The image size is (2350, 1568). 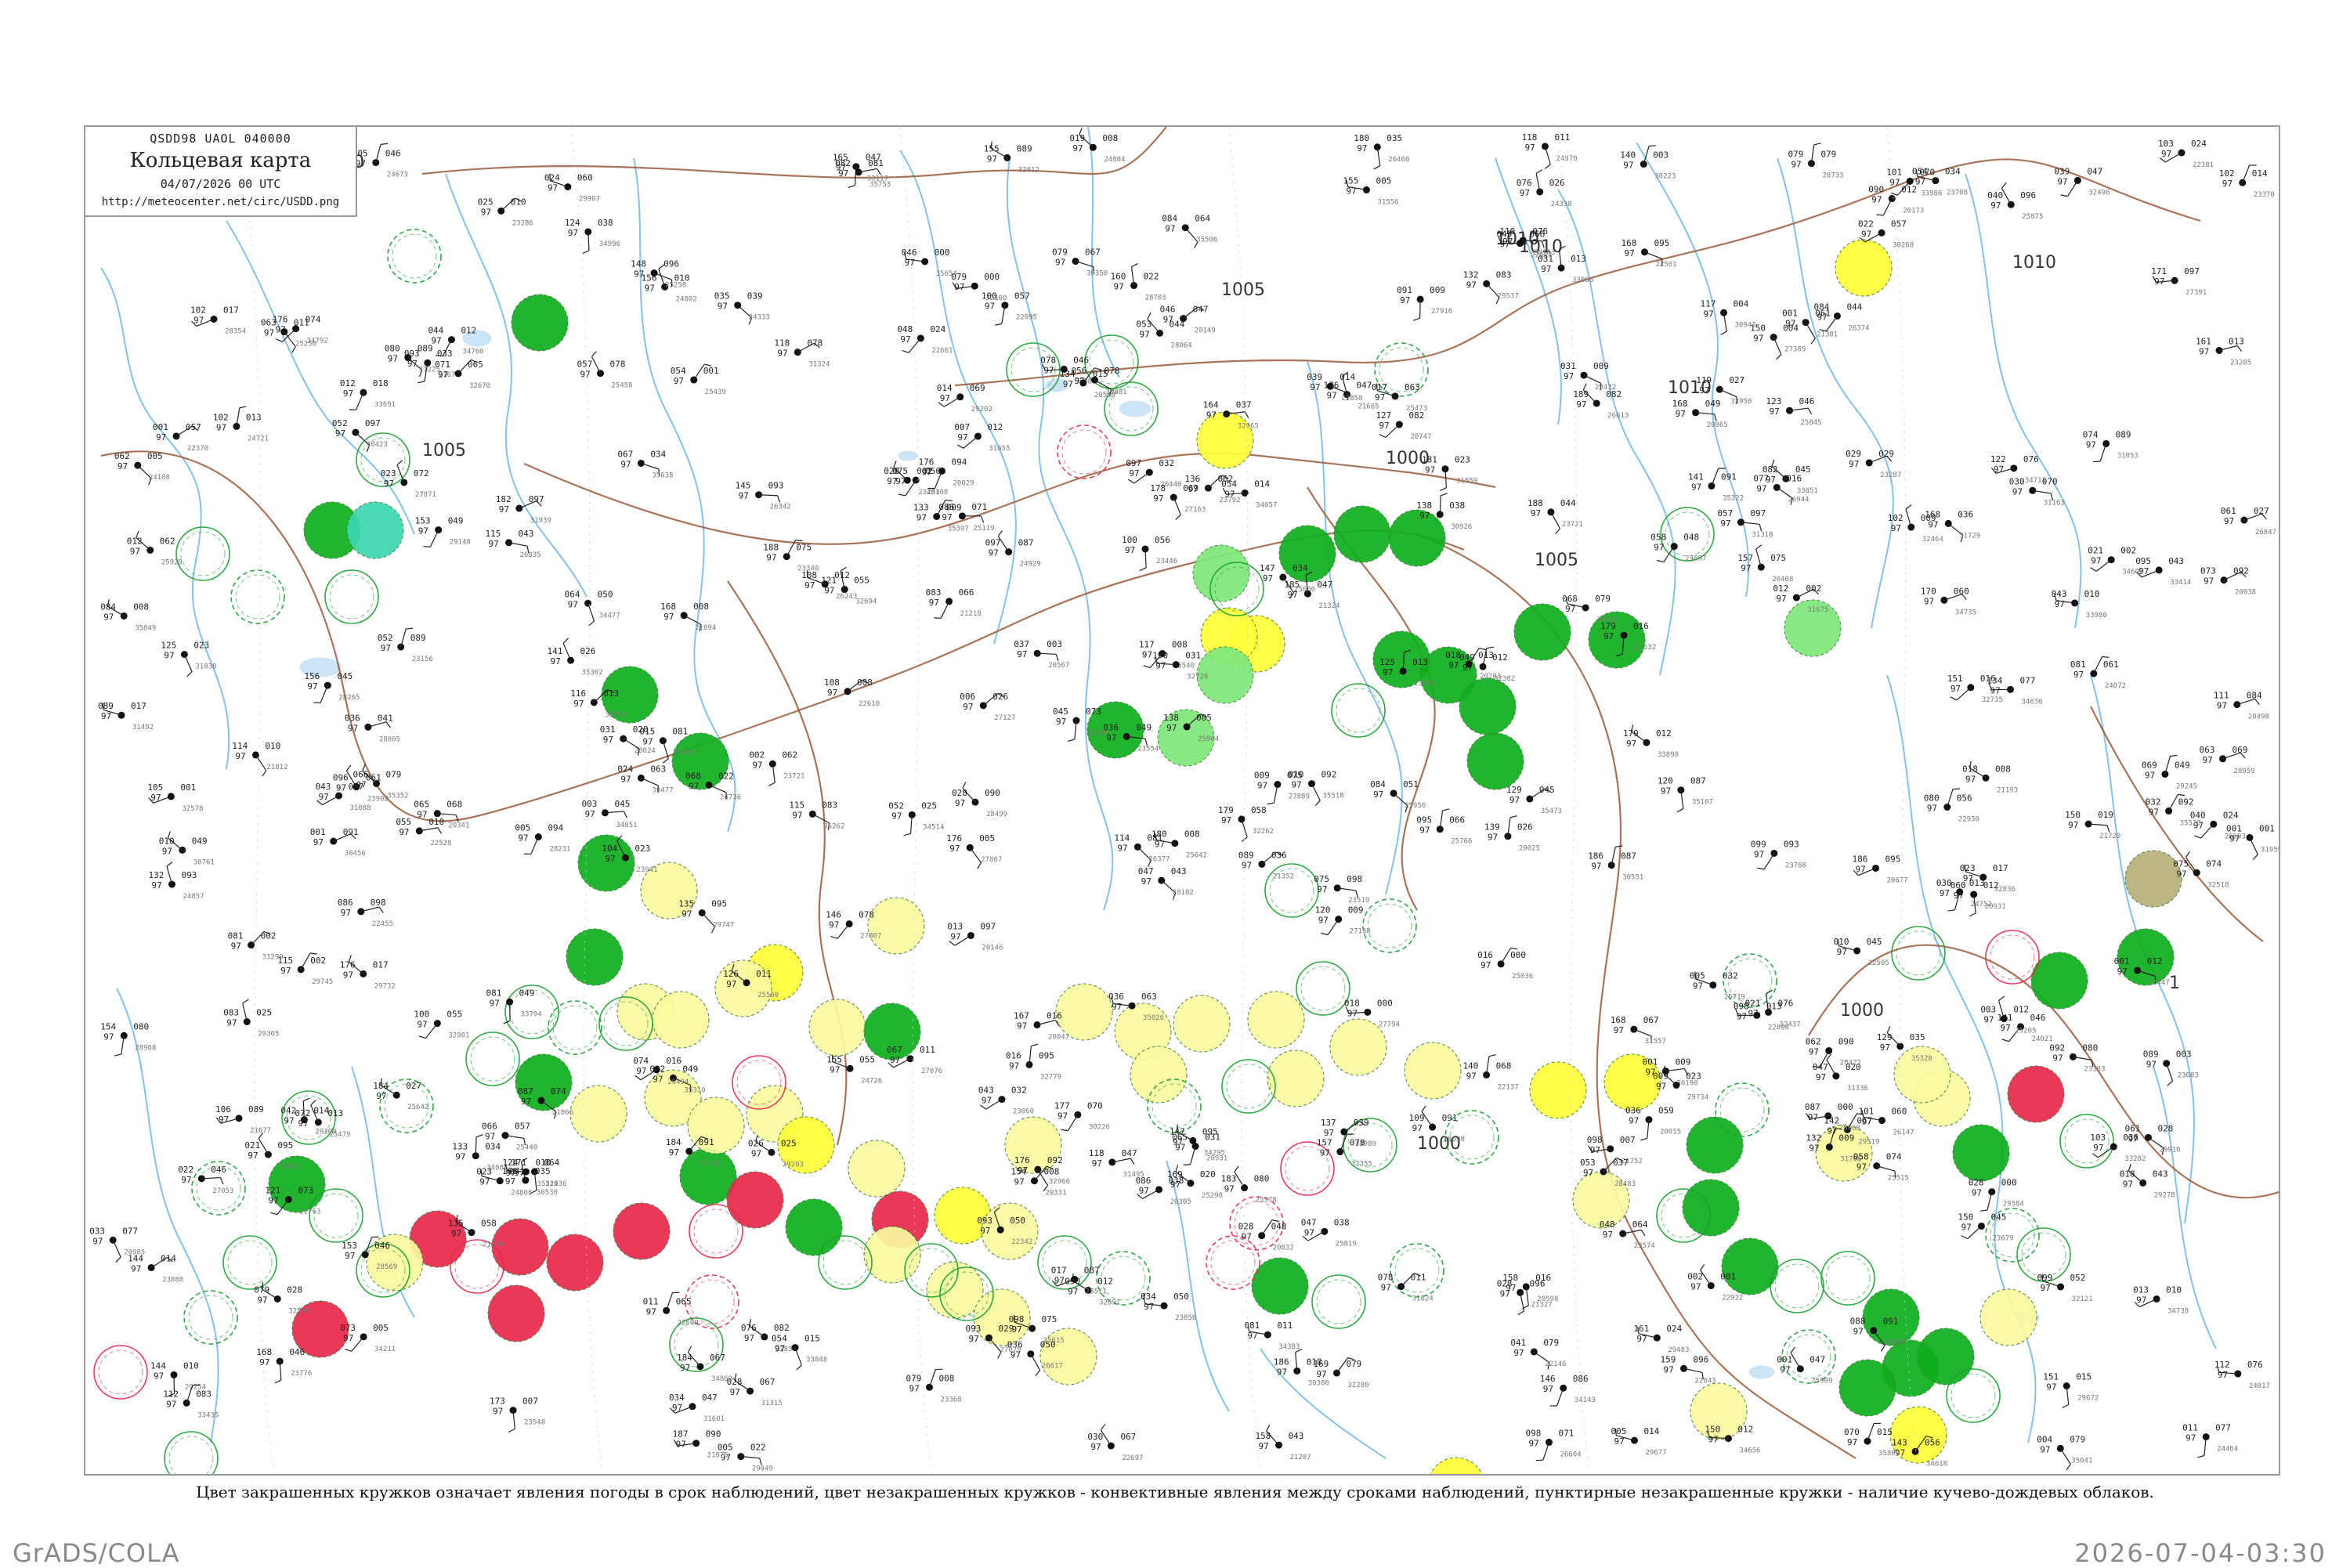 I want to click on station-value: 102, so click(x=221, y=417).